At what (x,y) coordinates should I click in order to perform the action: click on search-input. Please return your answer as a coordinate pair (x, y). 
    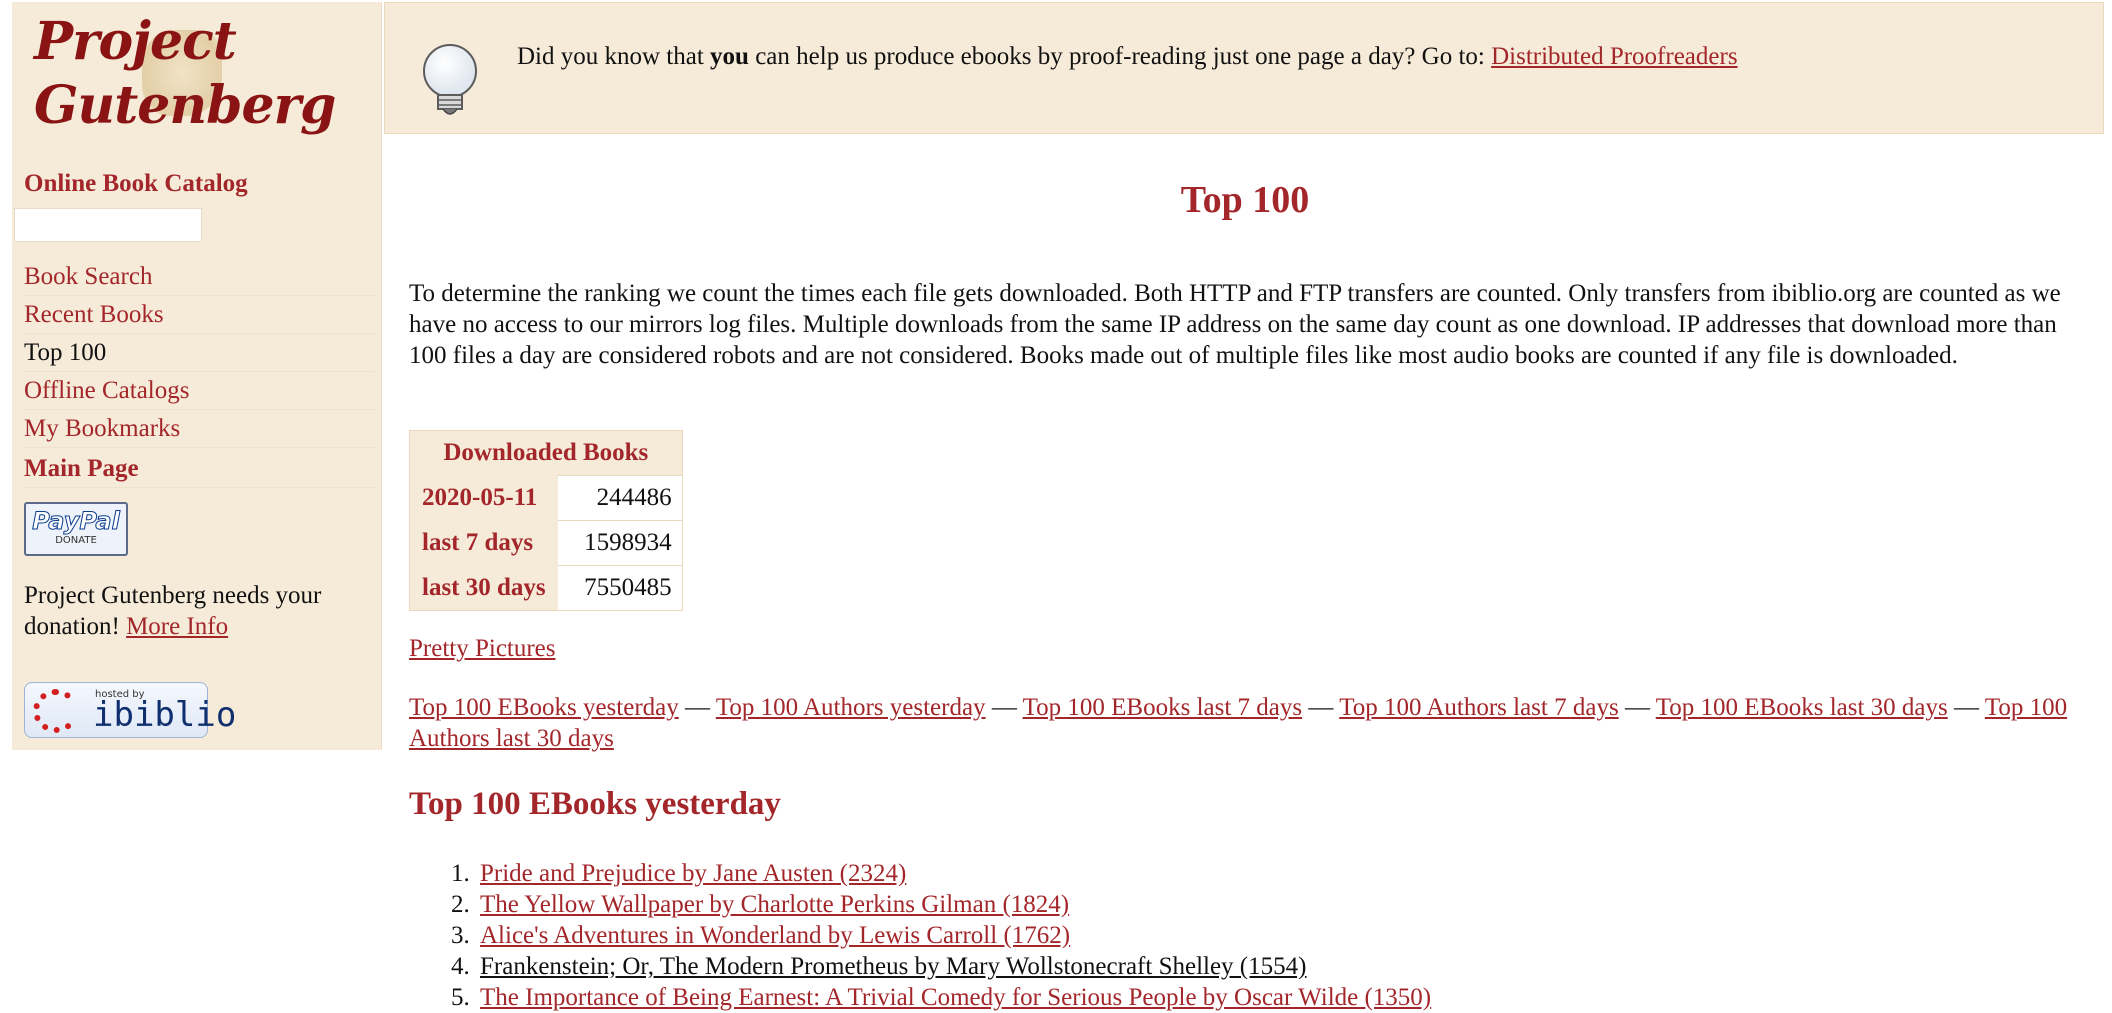
    Looking at the image, I should click on (108, 225).